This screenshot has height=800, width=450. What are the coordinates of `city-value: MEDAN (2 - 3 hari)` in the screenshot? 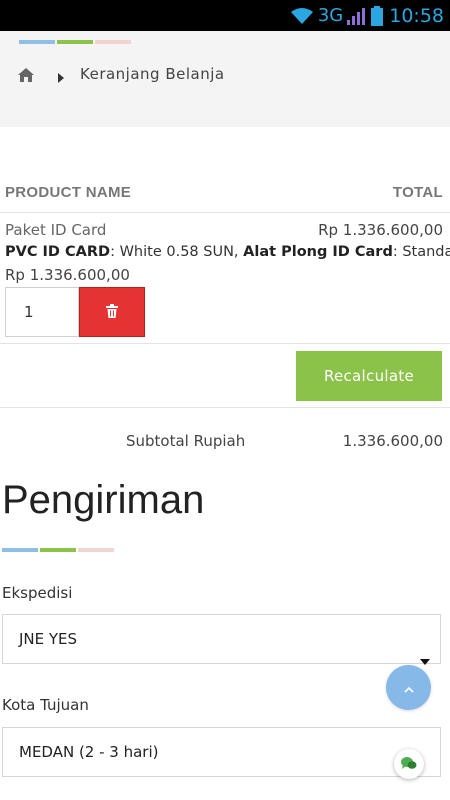 It's located at (89, 752).